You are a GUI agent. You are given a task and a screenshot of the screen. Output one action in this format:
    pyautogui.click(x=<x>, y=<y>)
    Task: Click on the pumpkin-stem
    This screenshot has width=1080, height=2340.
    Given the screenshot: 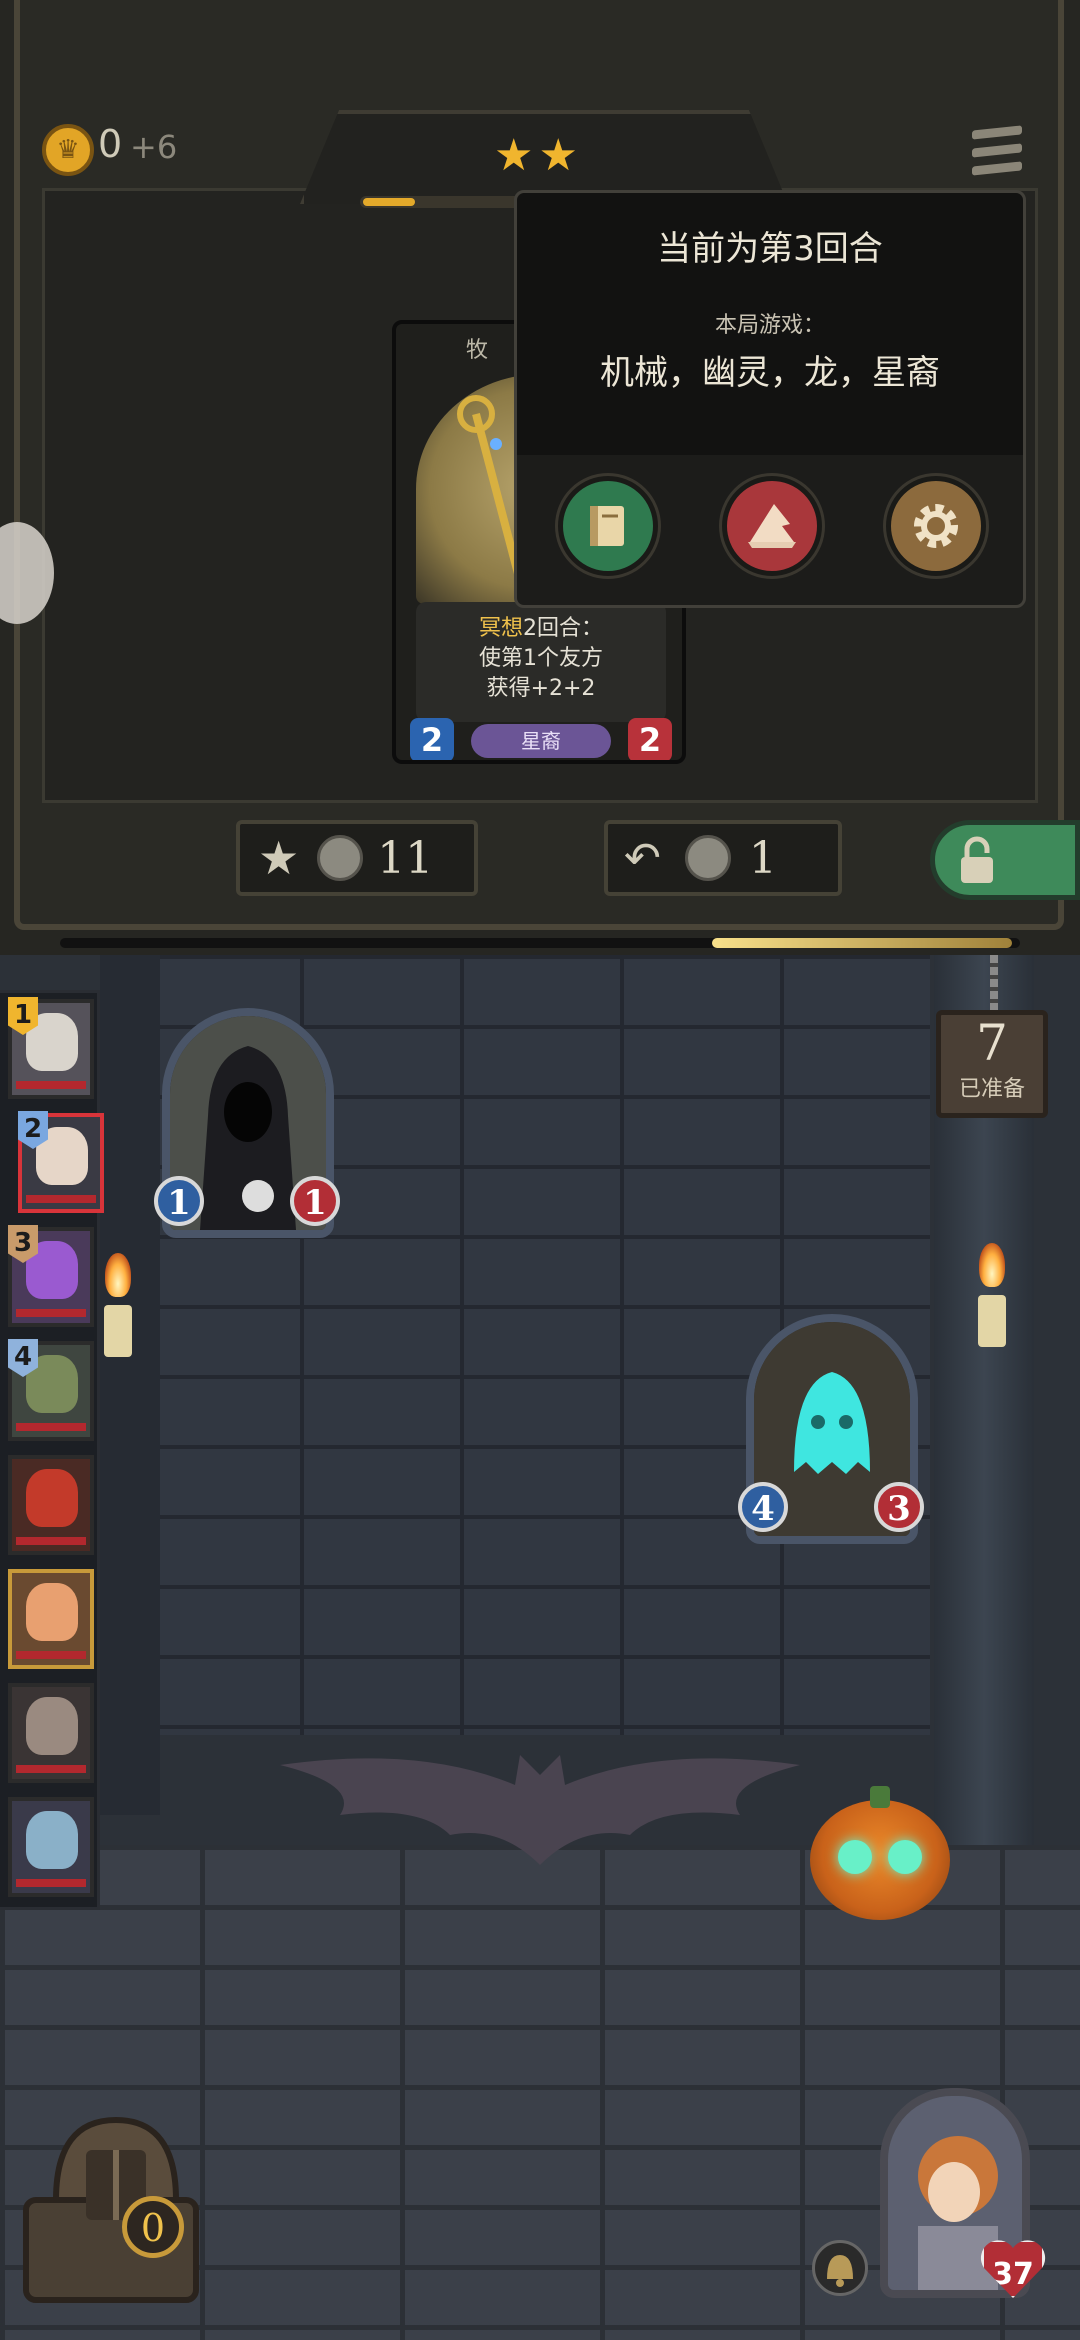 What is the action you would take?
    pyautogui.click(x=880, y=1797)
    